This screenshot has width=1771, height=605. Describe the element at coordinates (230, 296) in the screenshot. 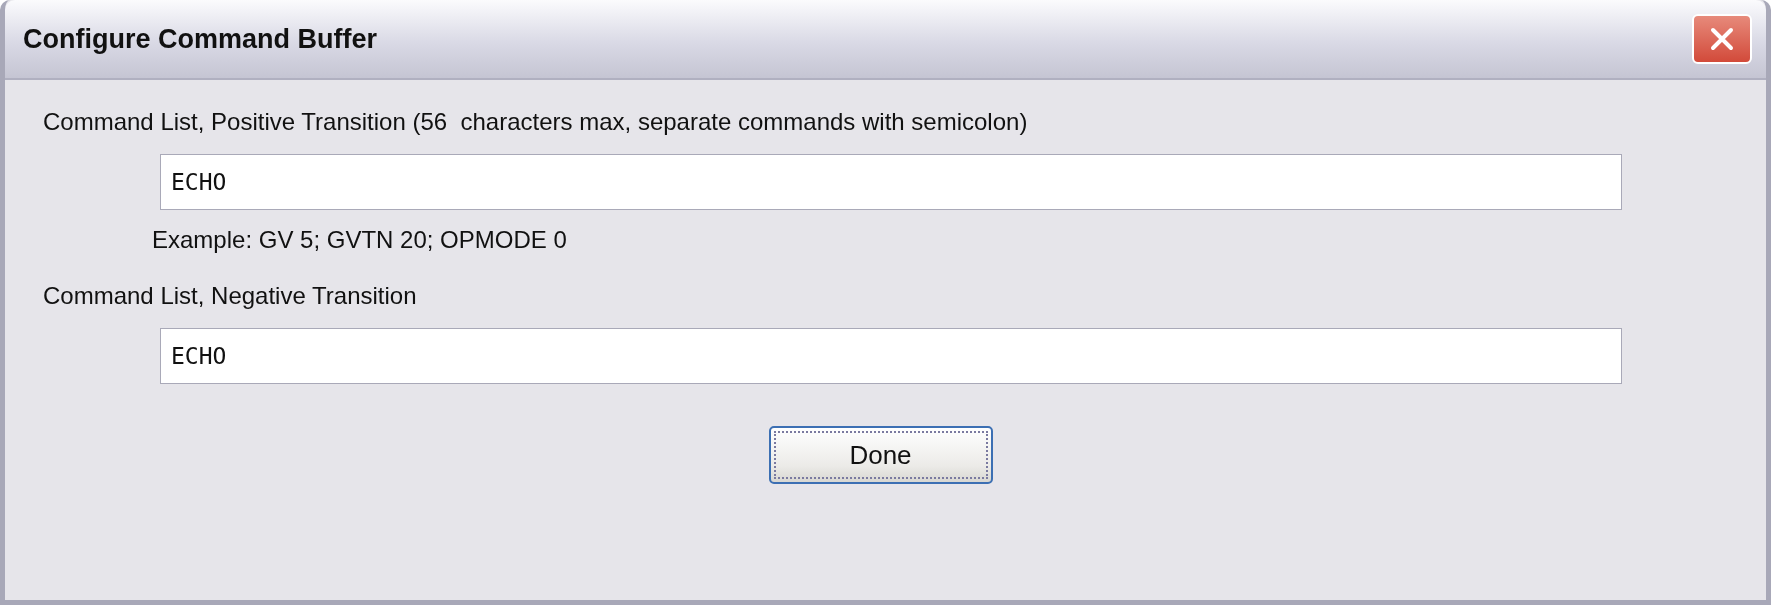

I see `field-label: Command List, Negative Transition` at that location.